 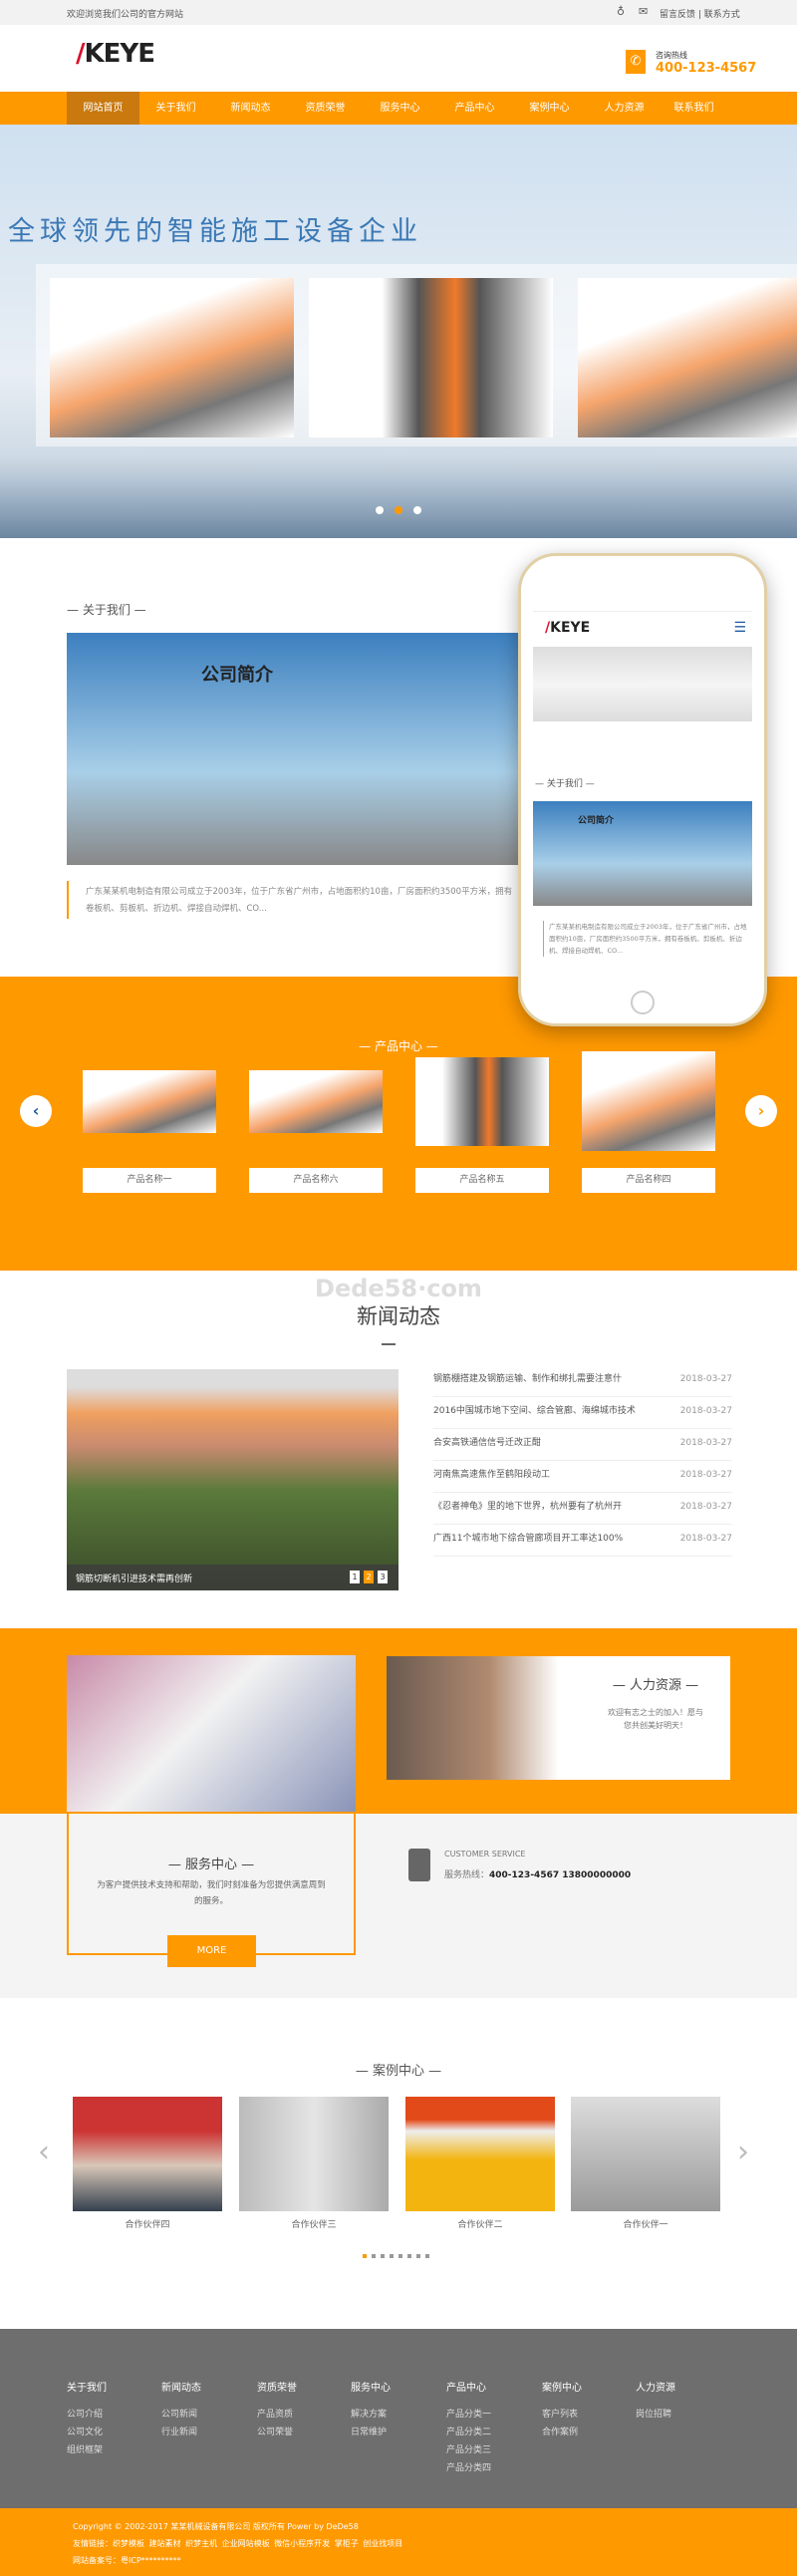 What do you see at coordinates (297, 749) in the screenshot?
I see `about-image: 公司简介` at bounding box center [297, 749].